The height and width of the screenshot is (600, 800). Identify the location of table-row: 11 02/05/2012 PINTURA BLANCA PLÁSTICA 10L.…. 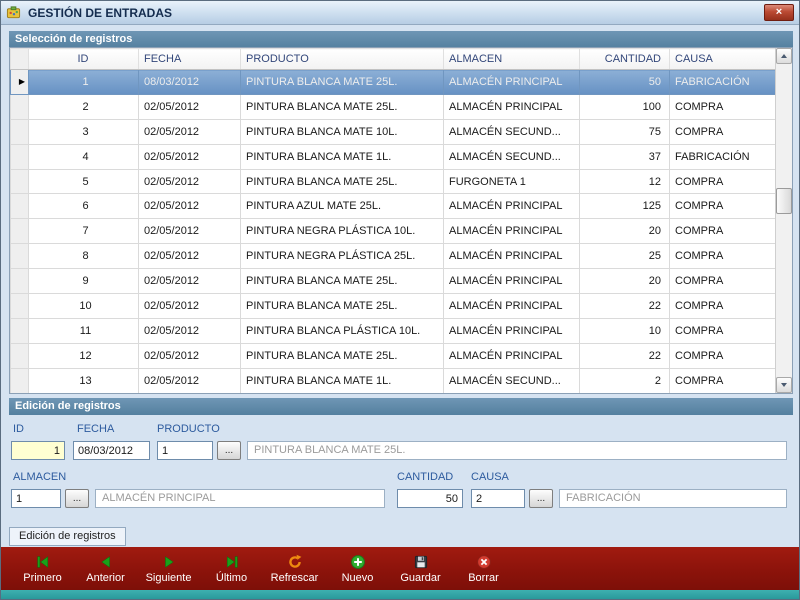
(393, 330).